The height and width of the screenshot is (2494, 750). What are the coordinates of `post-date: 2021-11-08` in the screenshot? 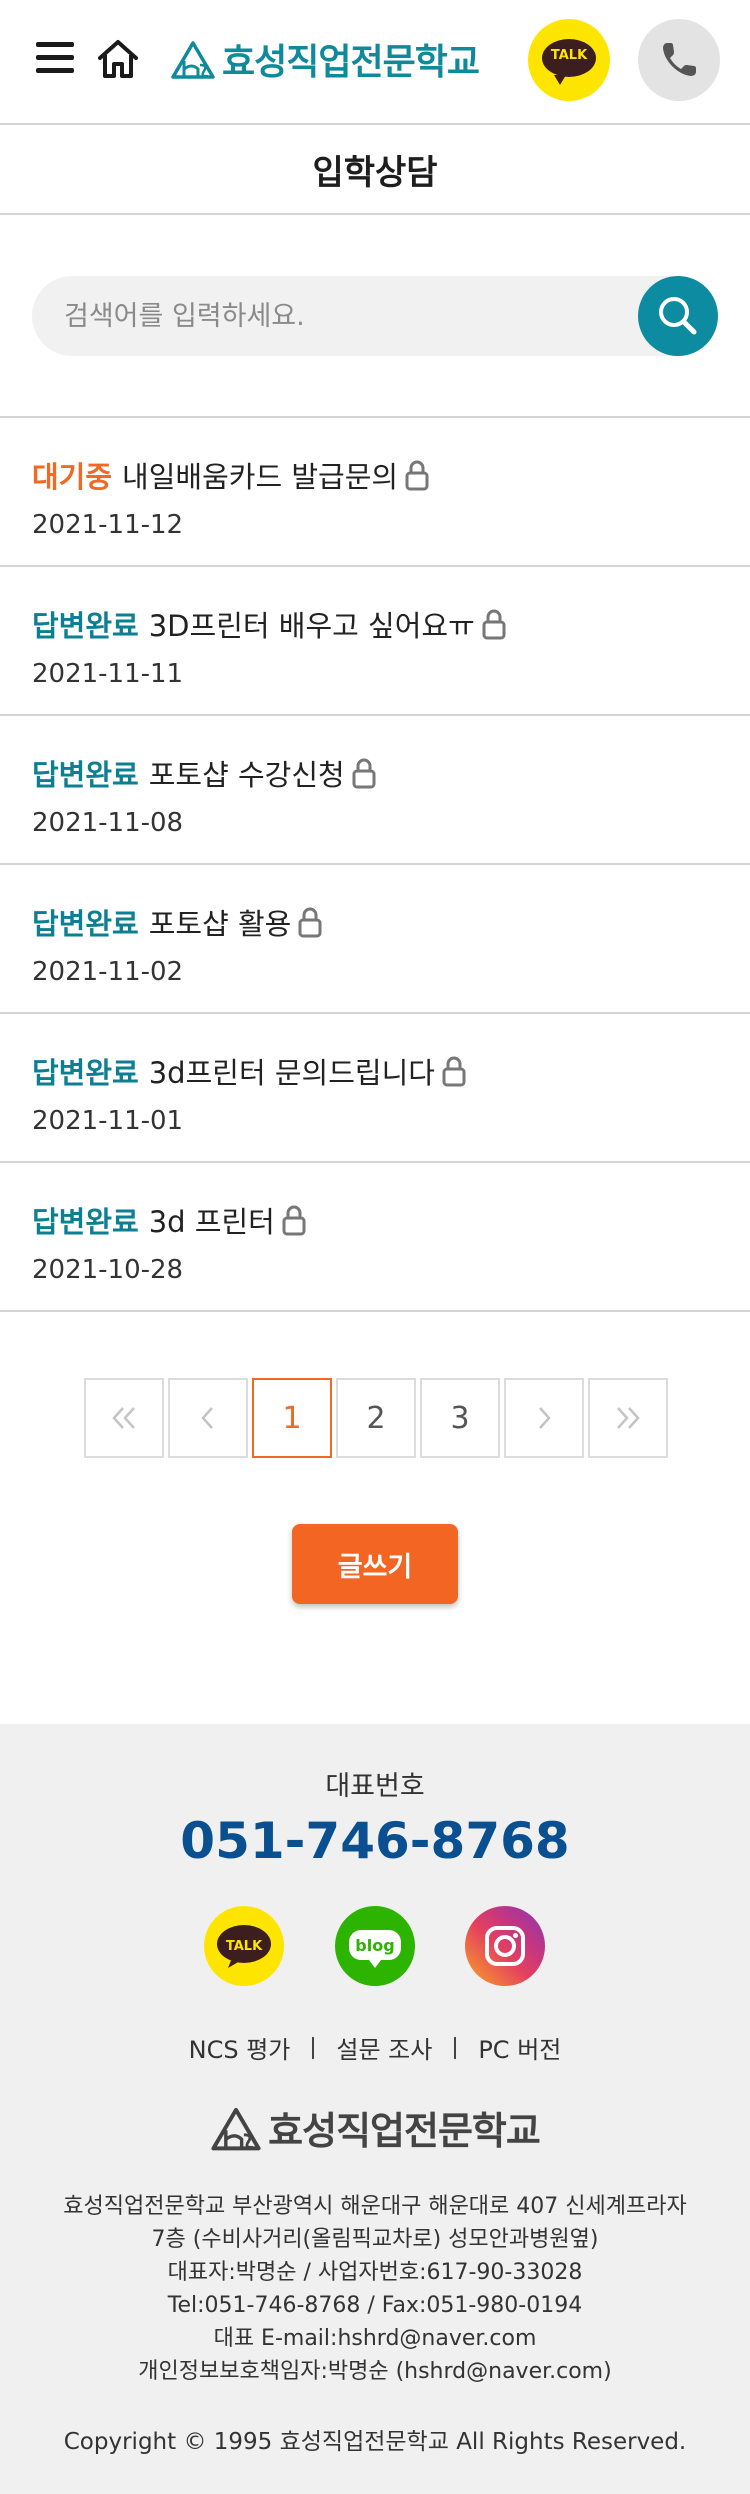 It's located at (108, 823).